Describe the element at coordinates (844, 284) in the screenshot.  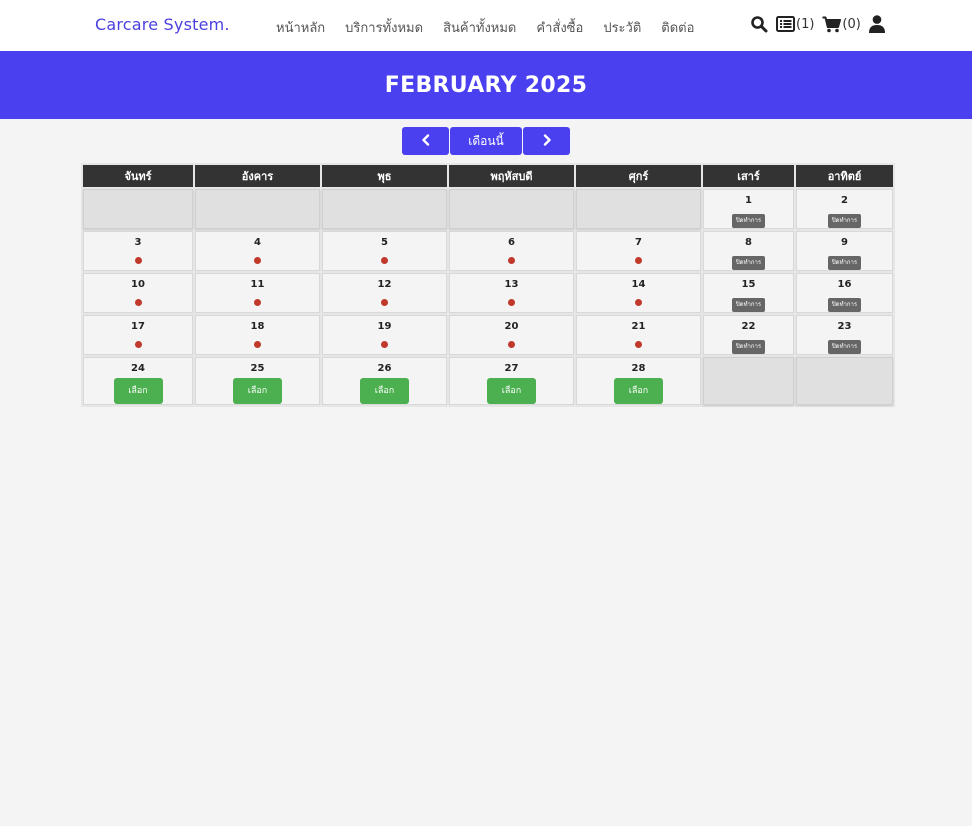
I see `day-number: 16` at that location.